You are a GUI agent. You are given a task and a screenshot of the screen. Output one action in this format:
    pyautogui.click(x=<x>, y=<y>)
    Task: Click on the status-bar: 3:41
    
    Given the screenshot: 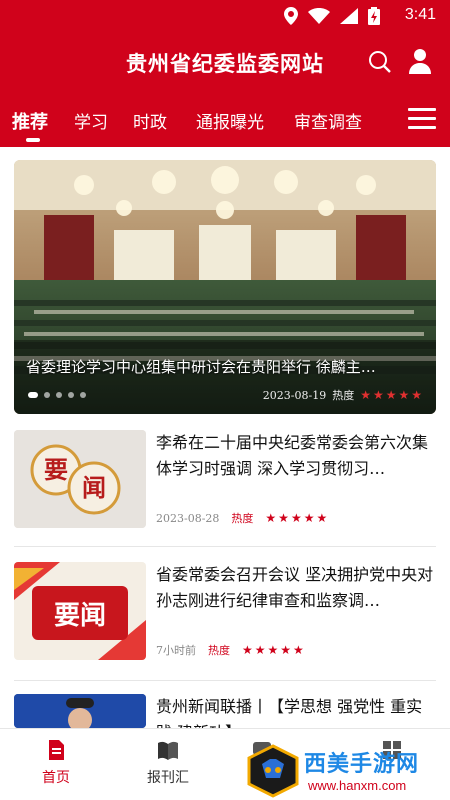 What is the action you would take?
    pyautogui.click(x=225, y=16)
    